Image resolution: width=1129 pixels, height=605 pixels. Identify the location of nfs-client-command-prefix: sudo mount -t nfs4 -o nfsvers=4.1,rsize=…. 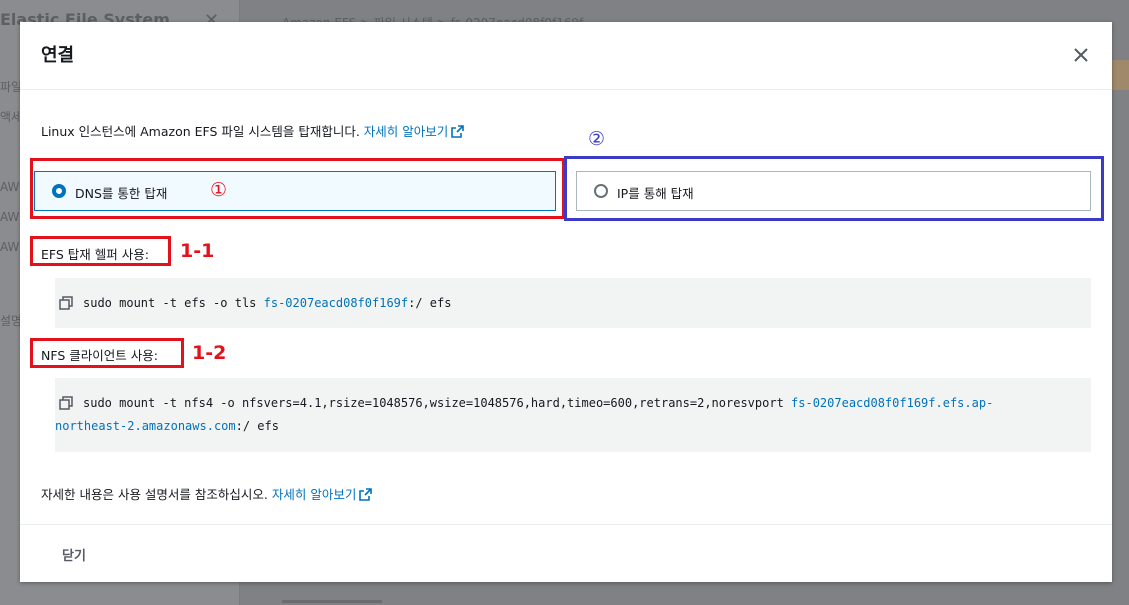
(437, 403).